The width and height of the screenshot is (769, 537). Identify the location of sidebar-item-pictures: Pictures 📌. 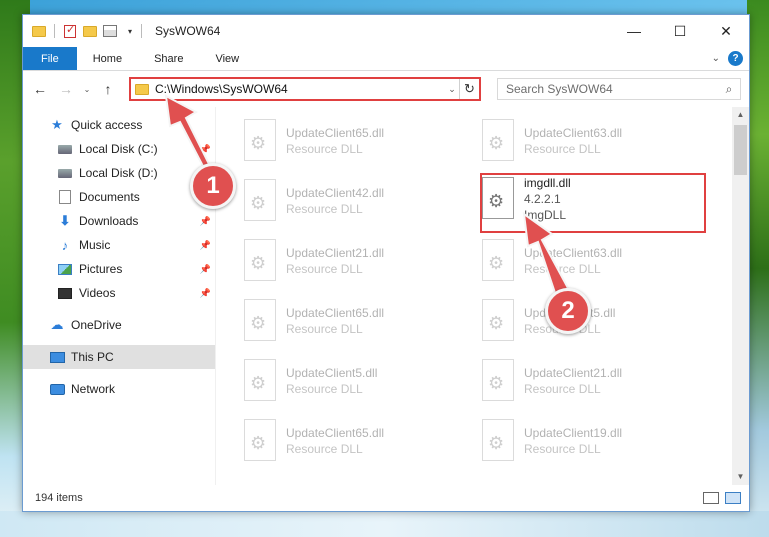
(119, 269).